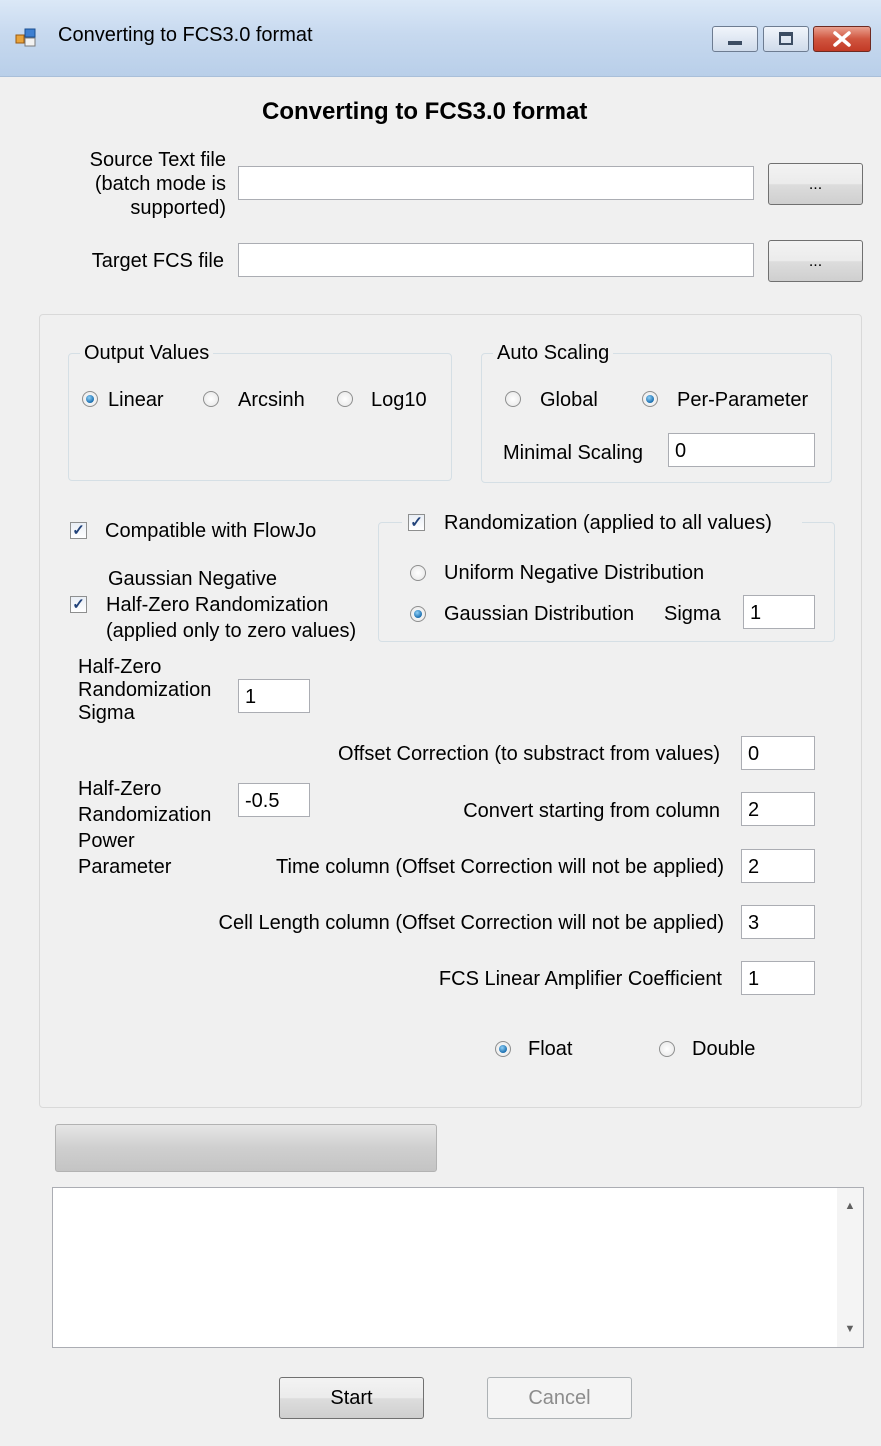 This screenshot has height=1446, width=881. I want to click on cancel-button: Cancel, so click(559, 1398).